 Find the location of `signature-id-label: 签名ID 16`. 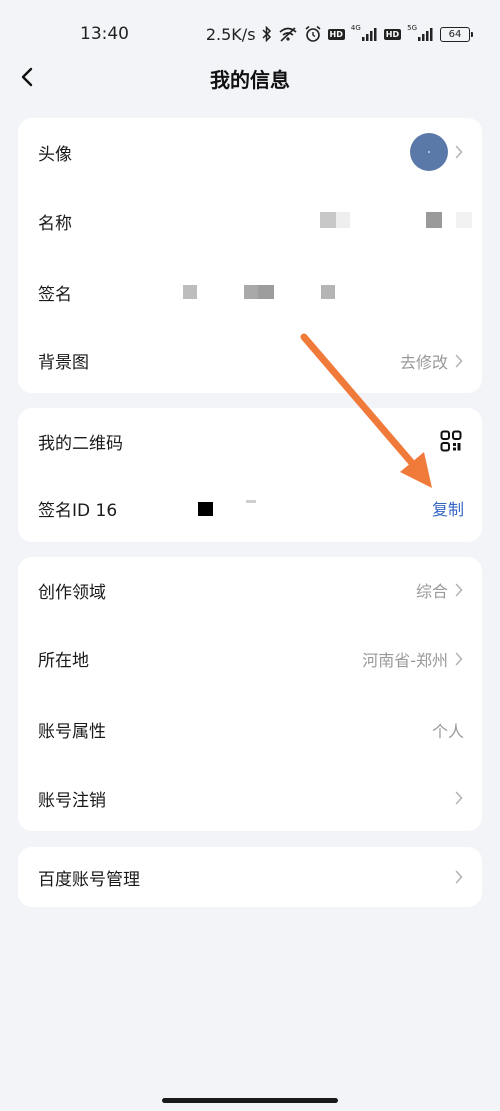

signature-id-label: 签名ID 16 is located at coordinates (78, 510).